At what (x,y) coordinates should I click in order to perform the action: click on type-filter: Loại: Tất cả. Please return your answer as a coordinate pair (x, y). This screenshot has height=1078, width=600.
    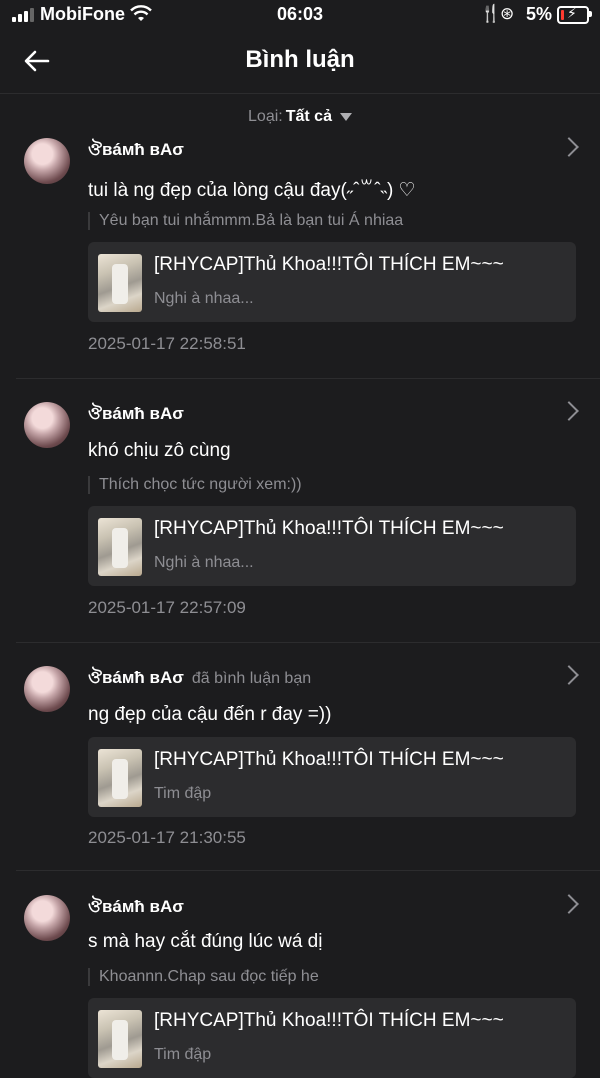
    Looking at the image, I should click on (300, 117).